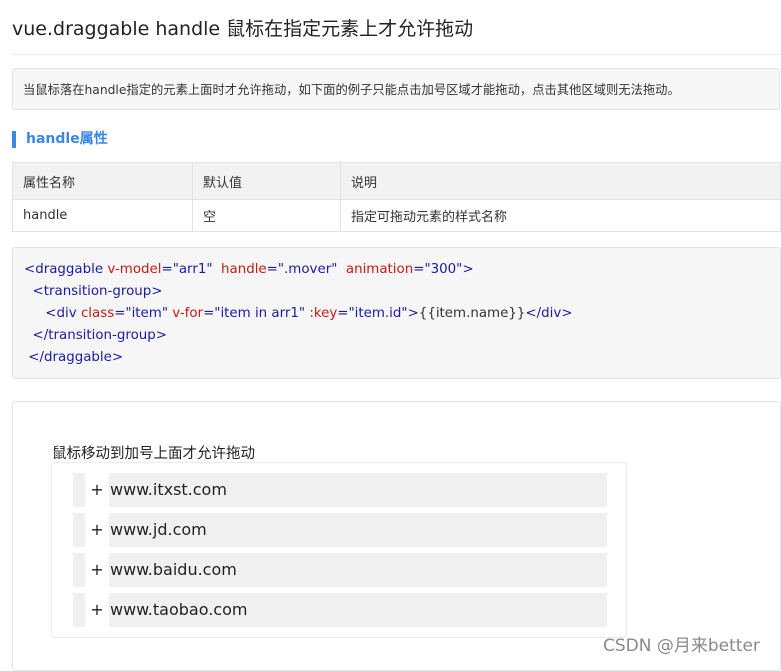 Image resolution: width=781 pixels, height=671 pixels. I want to click on demo-caption: 鼠标移动到加号上面才允许拖动, so click(153, 454).